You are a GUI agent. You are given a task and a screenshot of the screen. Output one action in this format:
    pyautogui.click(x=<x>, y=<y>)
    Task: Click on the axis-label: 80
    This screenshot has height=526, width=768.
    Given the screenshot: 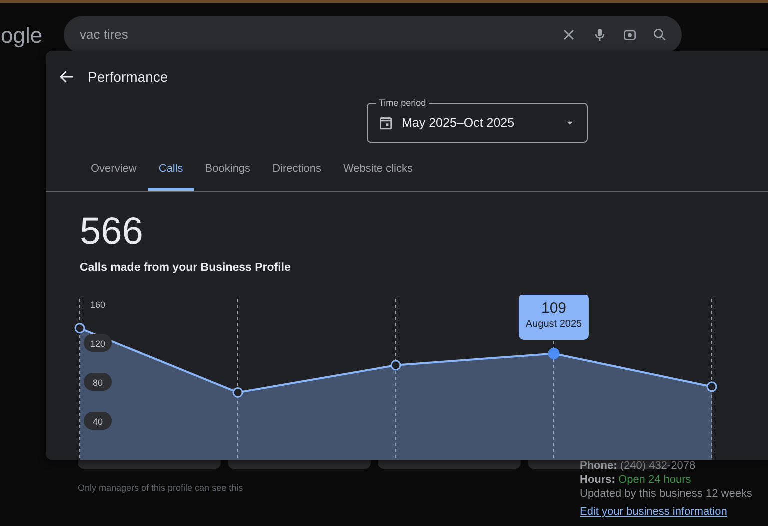 What is the action you would take?
    pyautogui.click(x=98, y=382)
    